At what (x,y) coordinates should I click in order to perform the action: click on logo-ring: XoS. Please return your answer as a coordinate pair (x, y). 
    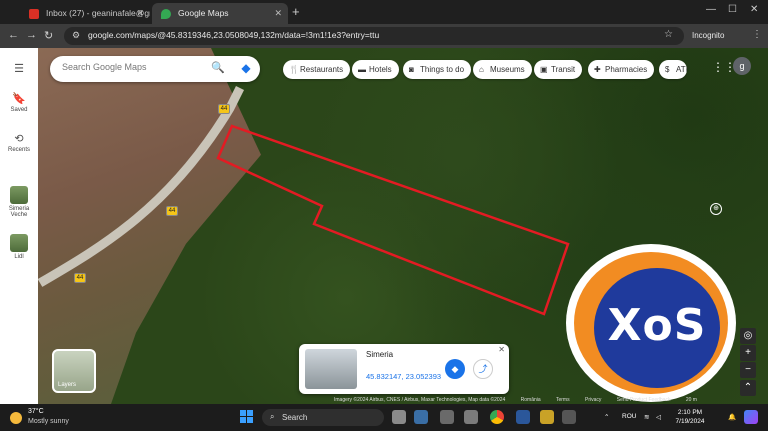
    Looking at the image, I should click on (651, 323).